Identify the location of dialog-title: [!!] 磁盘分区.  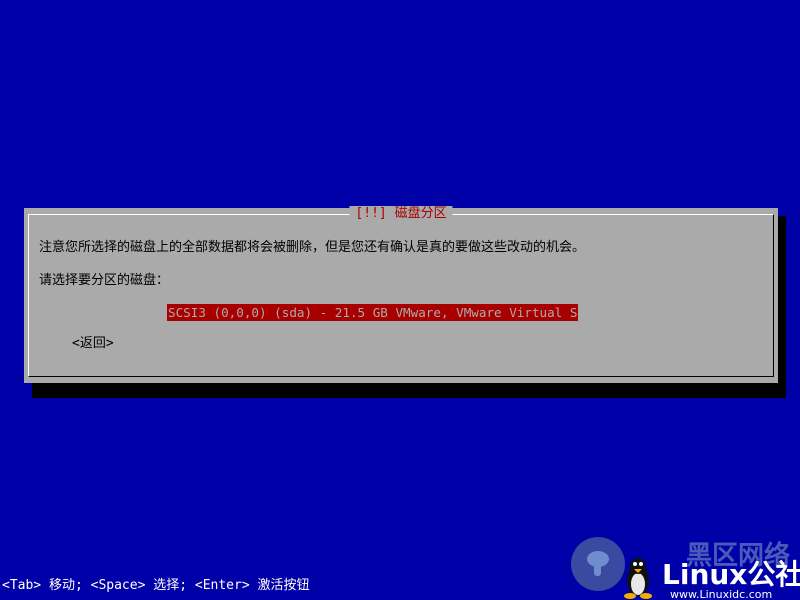
(401, 214).